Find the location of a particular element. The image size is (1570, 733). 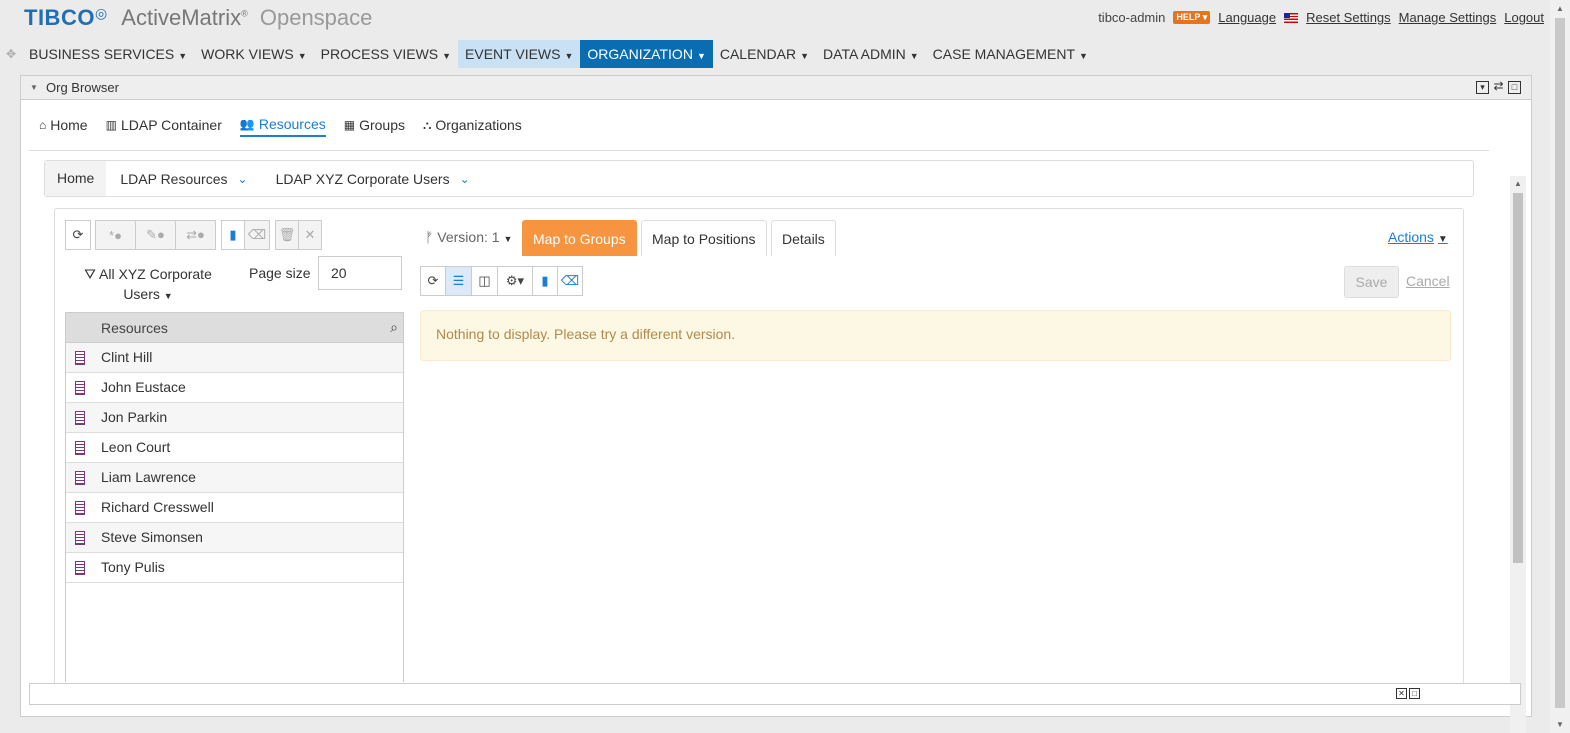

settings-button: ⚙▾ is located at coordinates (515, 281).